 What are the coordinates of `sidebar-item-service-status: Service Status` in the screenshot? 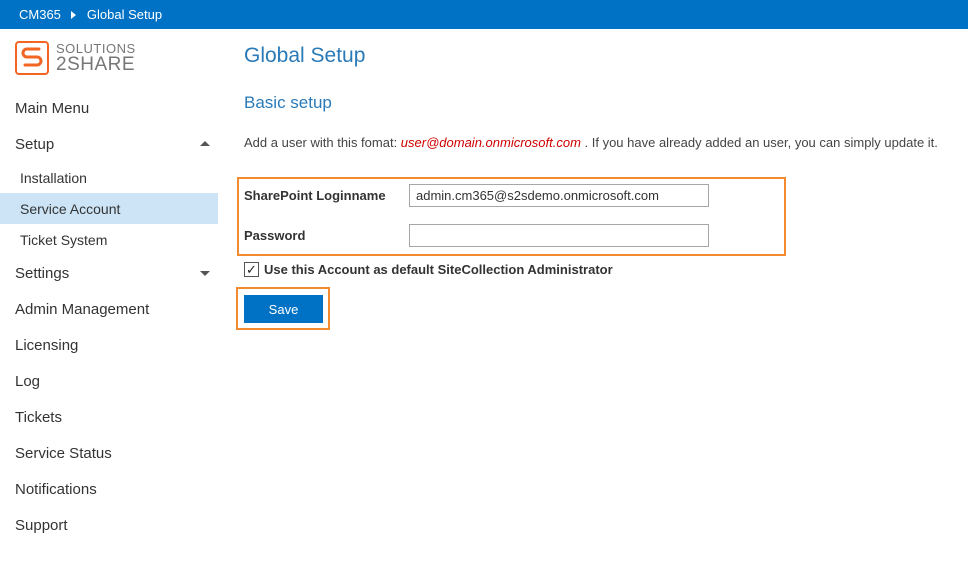 It's located at (109, 453).